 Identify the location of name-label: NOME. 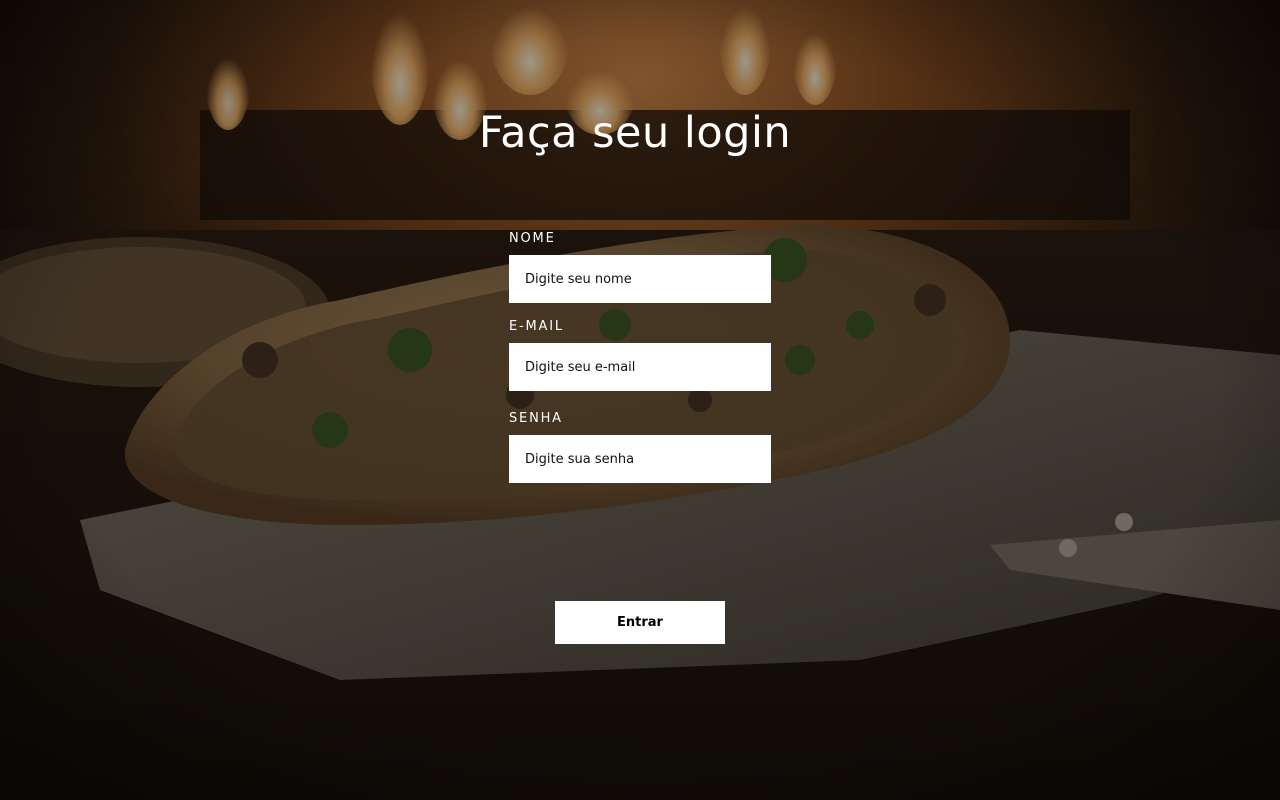
(532, 238).